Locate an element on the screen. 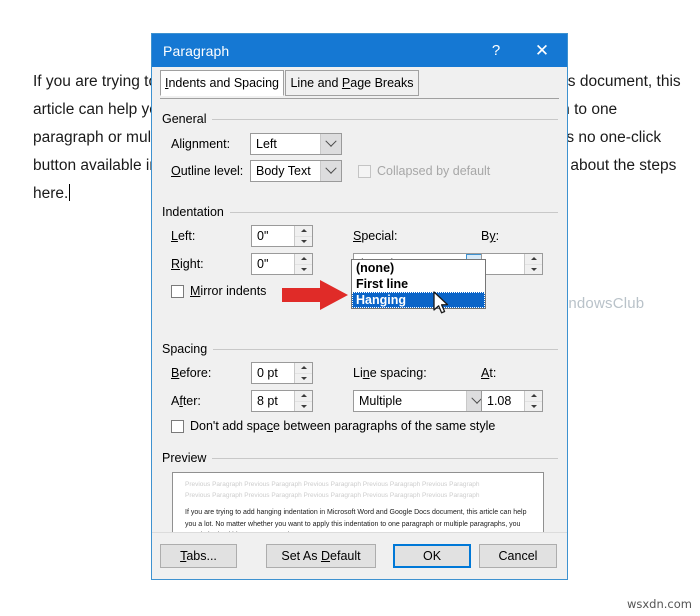 The image size is (700, 616). tab-label: Line and Page Breaks is located at coordinates (352, 83).